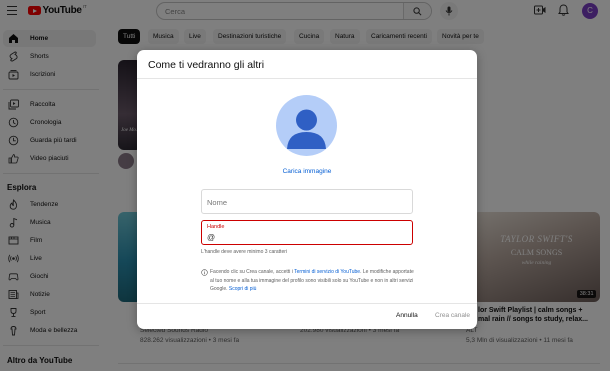 This screenshot has width=610, height=371. I want to click on profile-avatar-placeholder, so click(306, 125).